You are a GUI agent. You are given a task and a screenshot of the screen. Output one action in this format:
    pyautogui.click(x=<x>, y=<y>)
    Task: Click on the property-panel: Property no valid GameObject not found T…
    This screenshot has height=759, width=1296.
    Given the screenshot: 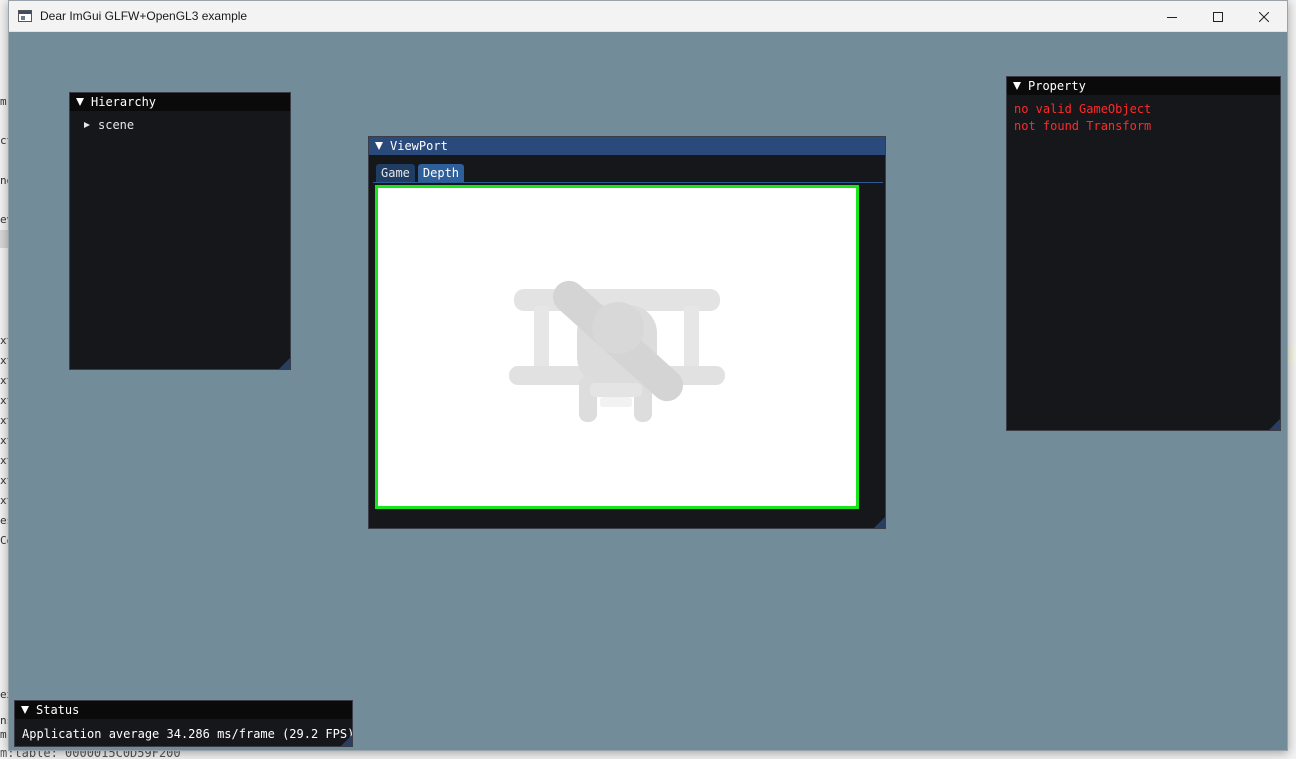 What is the action you would take?
    pyautogui.click(x=1143, y=253)
    